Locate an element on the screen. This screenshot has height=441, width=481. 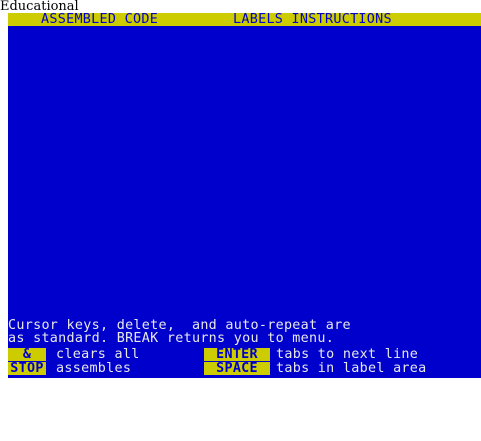
key-row-1: & clears all ENTER tabs to next line is located at coordinates (244, 354).